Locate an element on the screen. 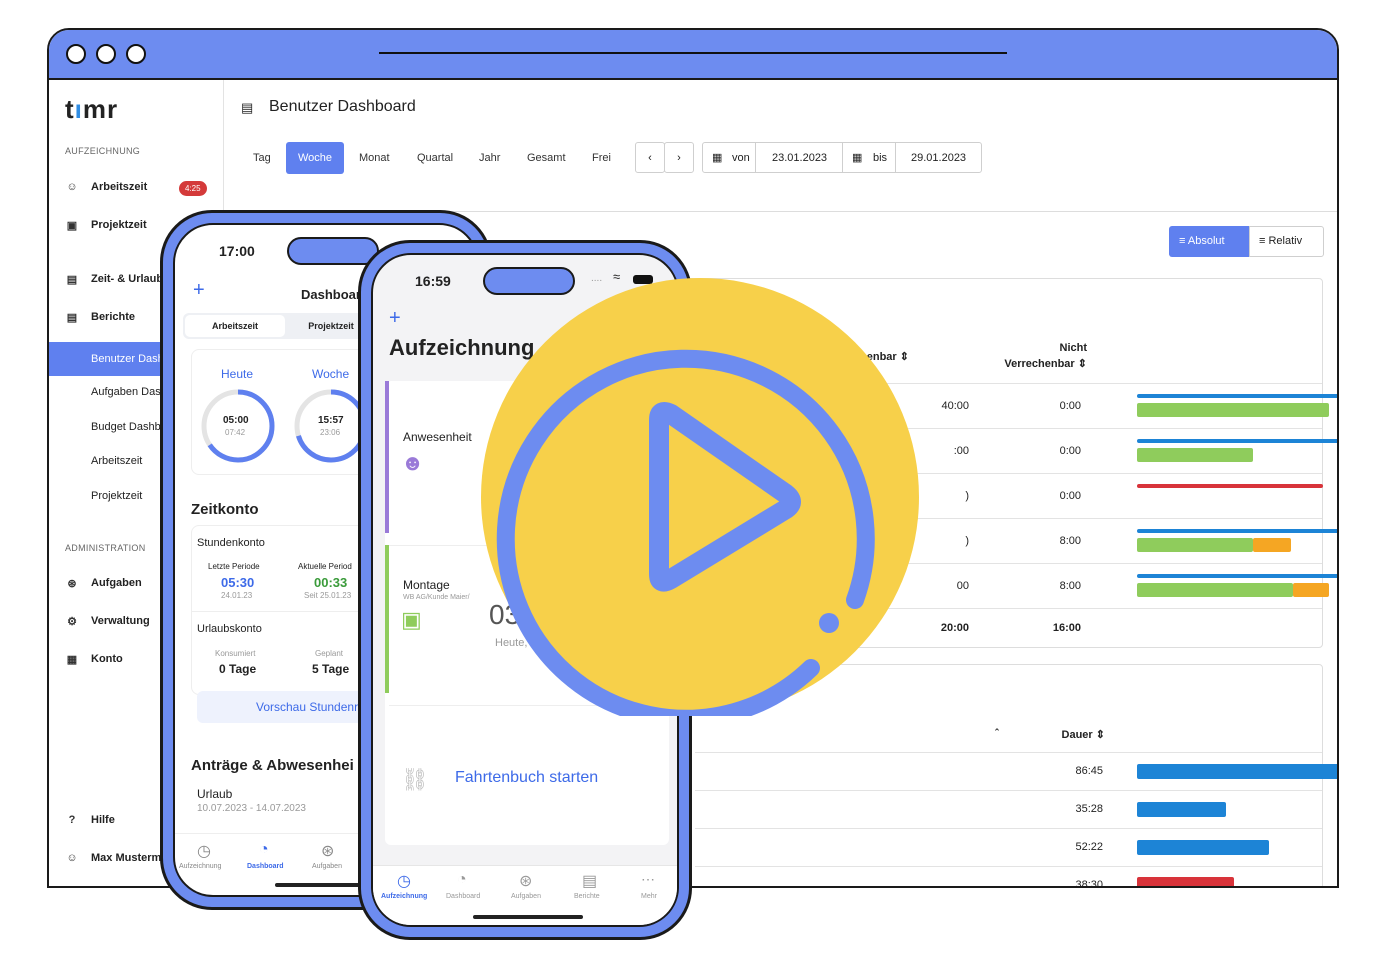 The width and height of the screenshot is (1400, 972). to-label: bis is located at coordinates (880, 158).